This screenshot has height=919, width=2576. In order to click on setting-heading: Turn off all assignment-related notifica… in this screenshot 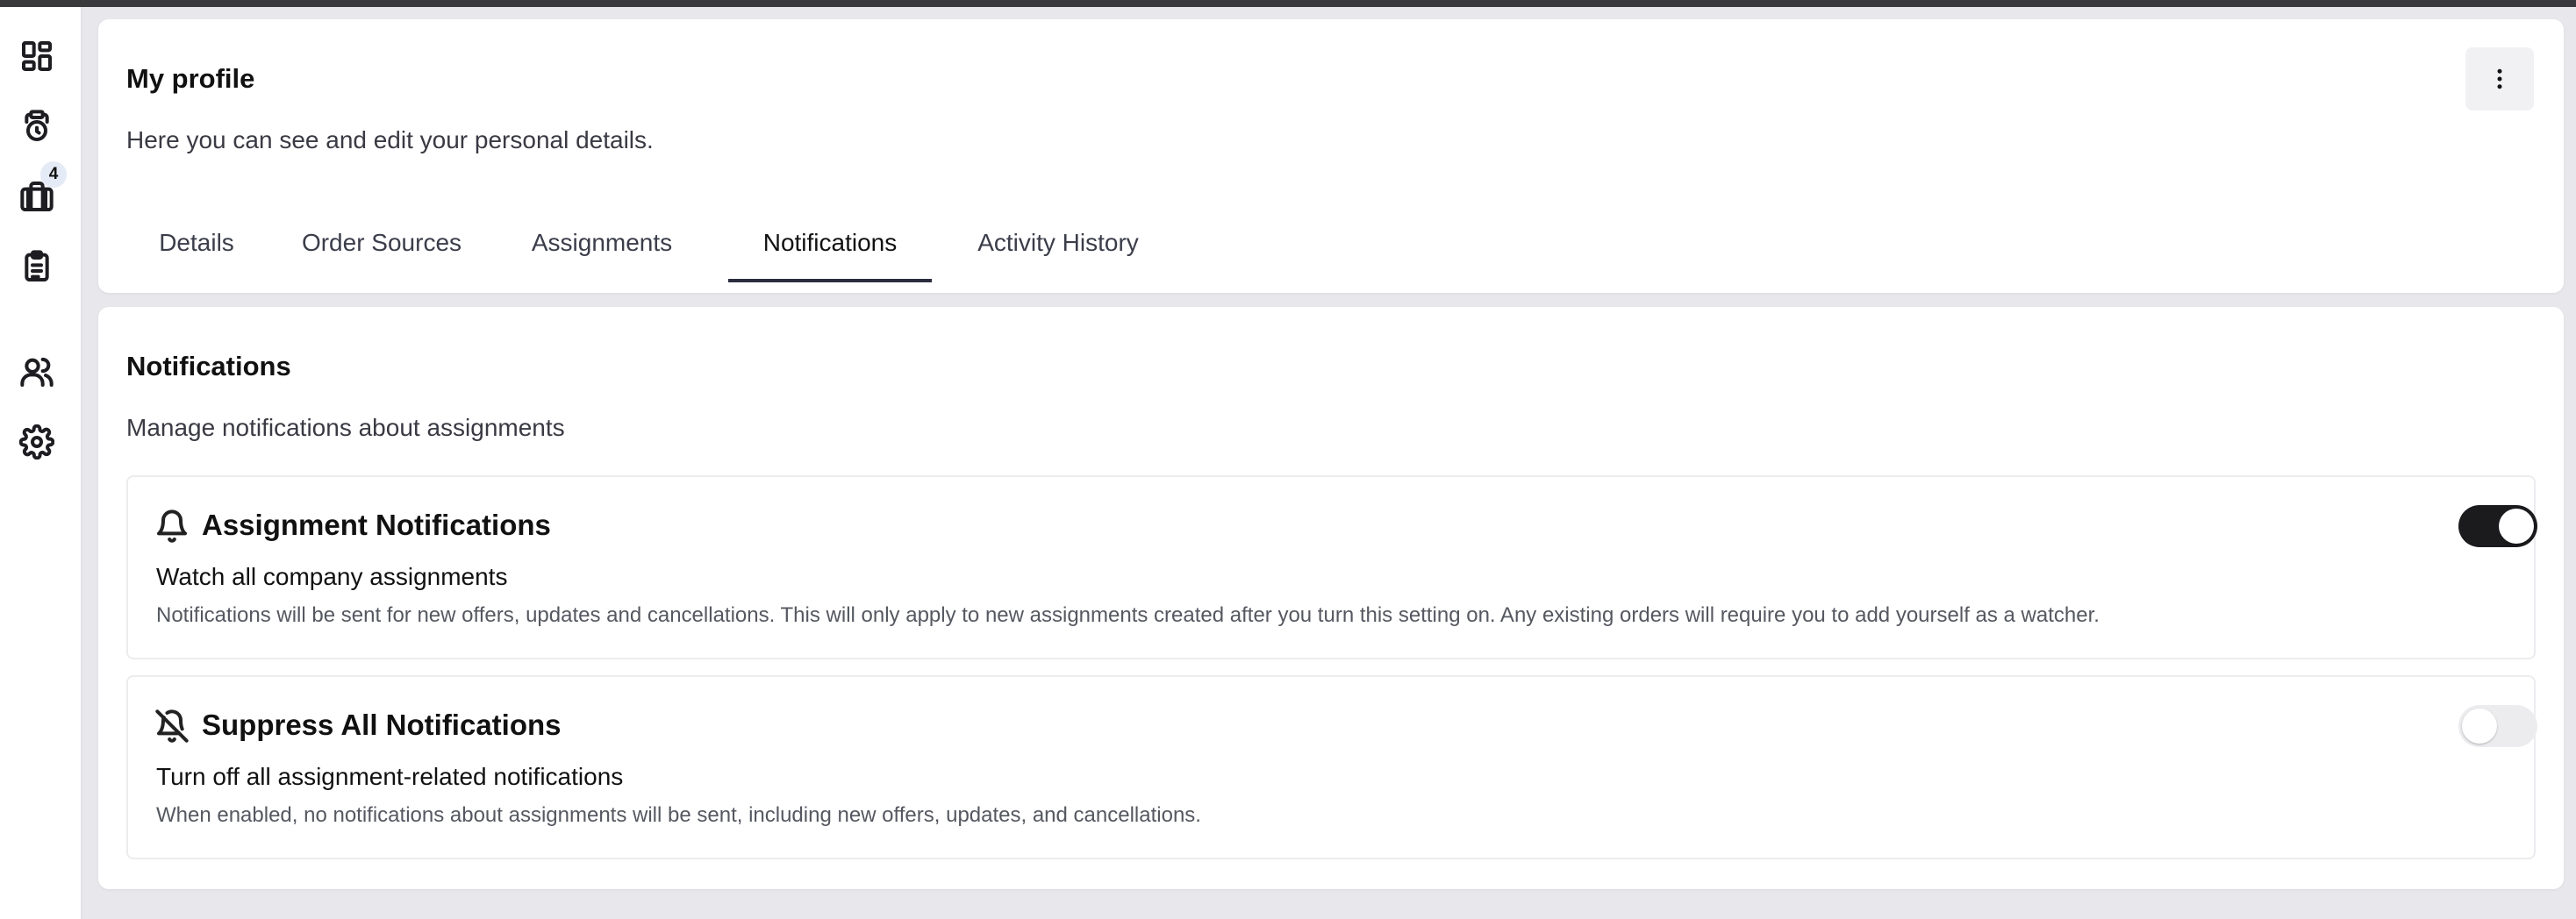, I will do `click(390, 776)`.